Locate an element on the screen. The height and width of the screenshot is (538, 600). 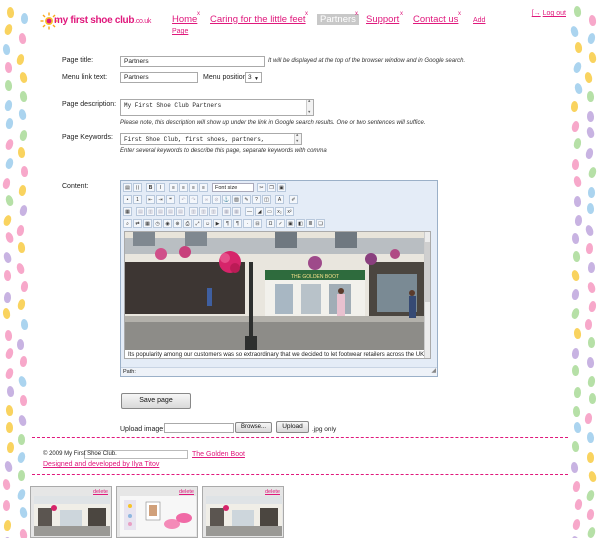
help-icon: ? is located at coordinates (256, 199).